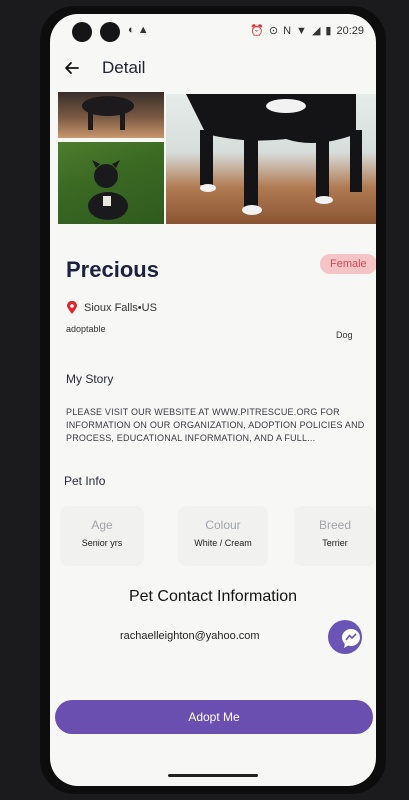 The image size is (409, 800). Describe the element at coordinates (120, 308) in the screenshot. I see `pet-location: Sioux Falls•US` at that location.